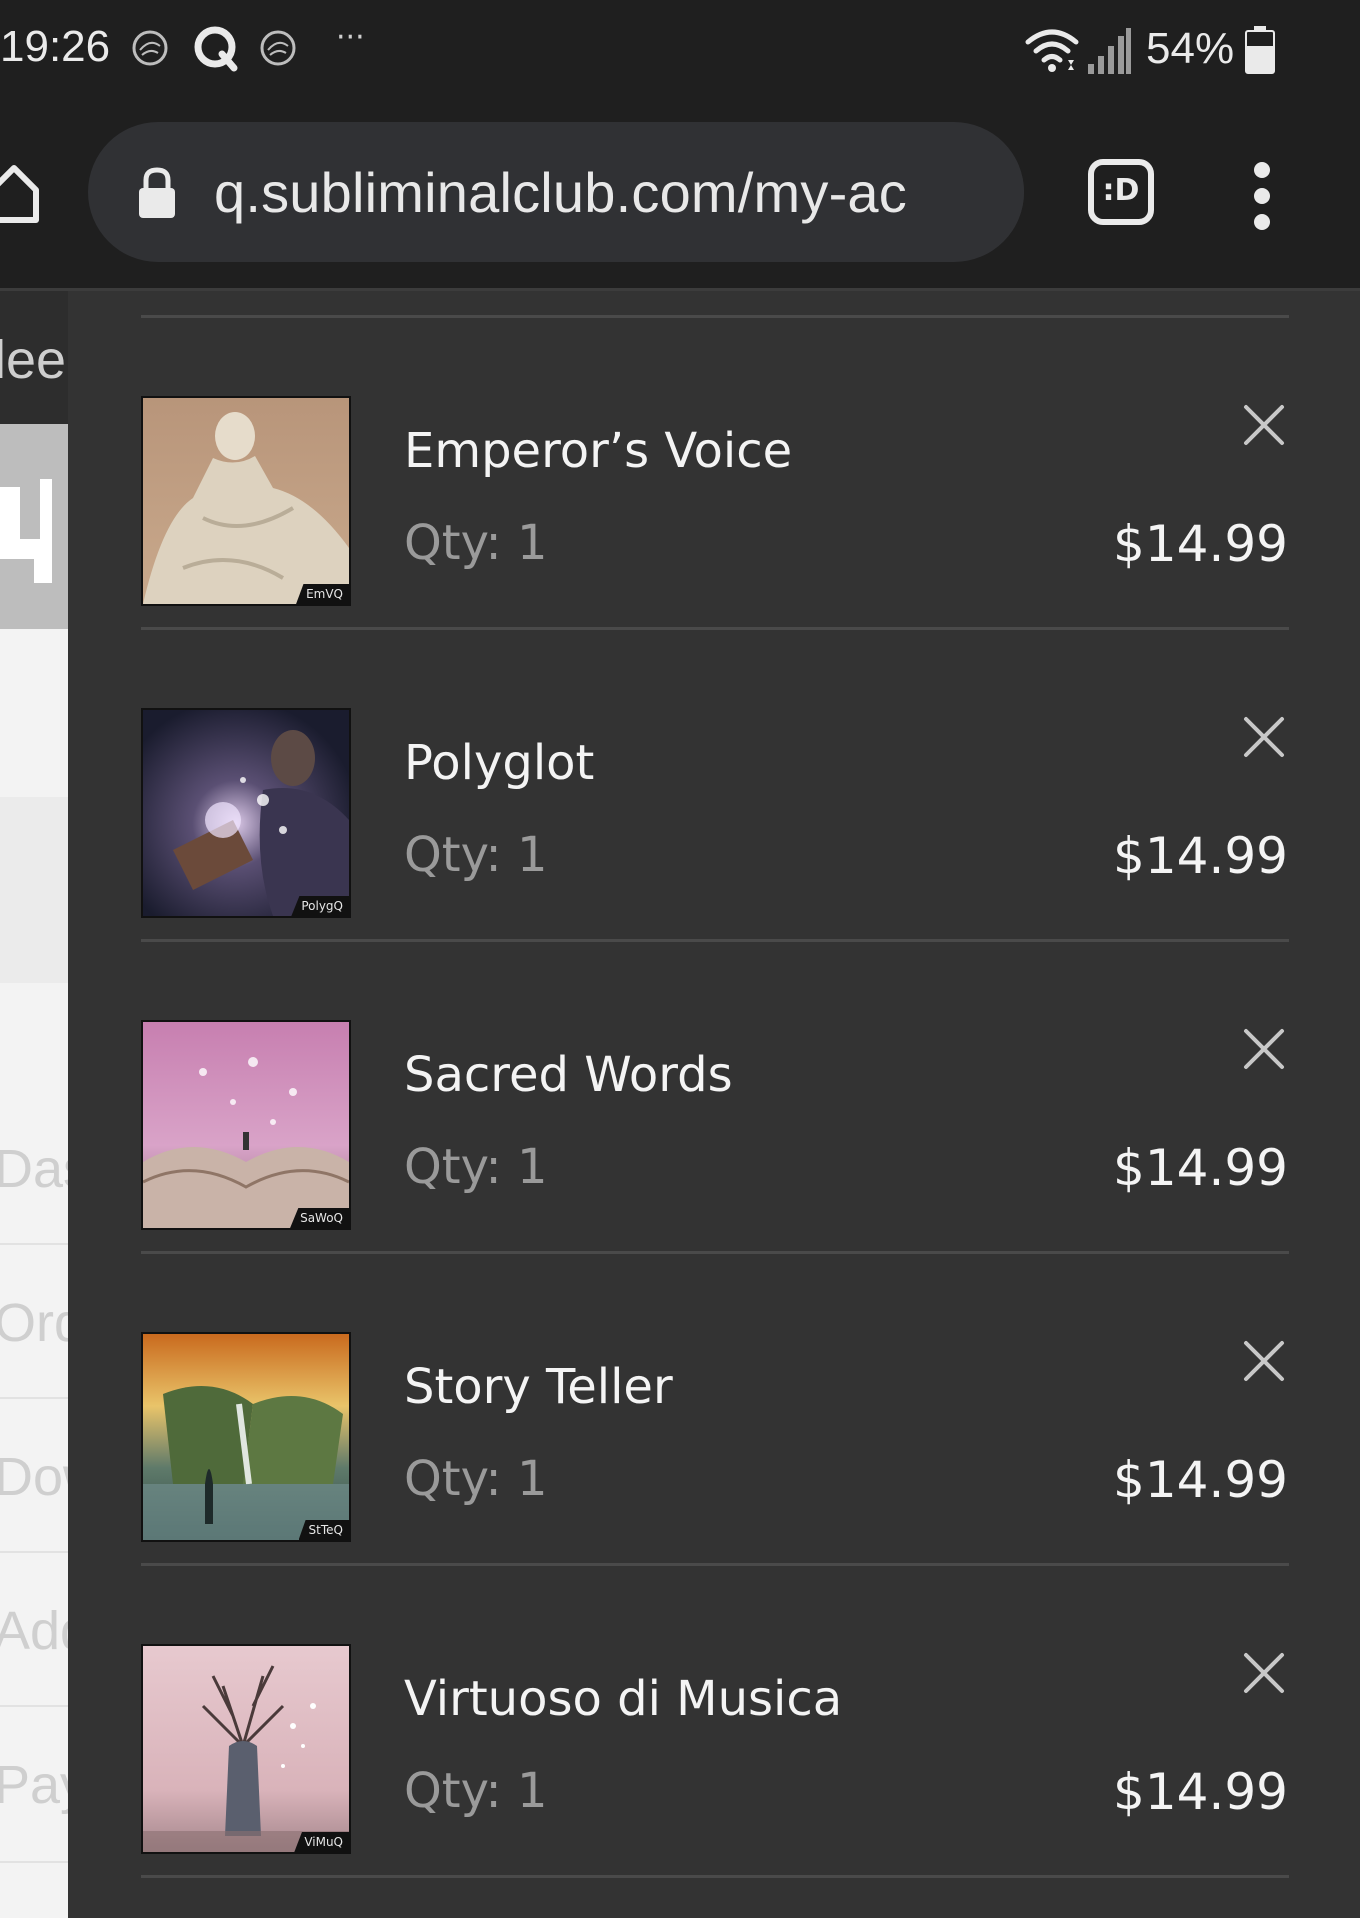  I want to click on background-header: lee, so click(34, 357).